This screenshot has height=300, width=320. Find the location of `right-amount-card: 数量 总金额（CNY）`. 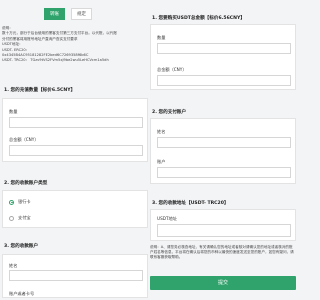

right-amount-card: 数量 总金额（CNY） is located at coordinates (223, 57).